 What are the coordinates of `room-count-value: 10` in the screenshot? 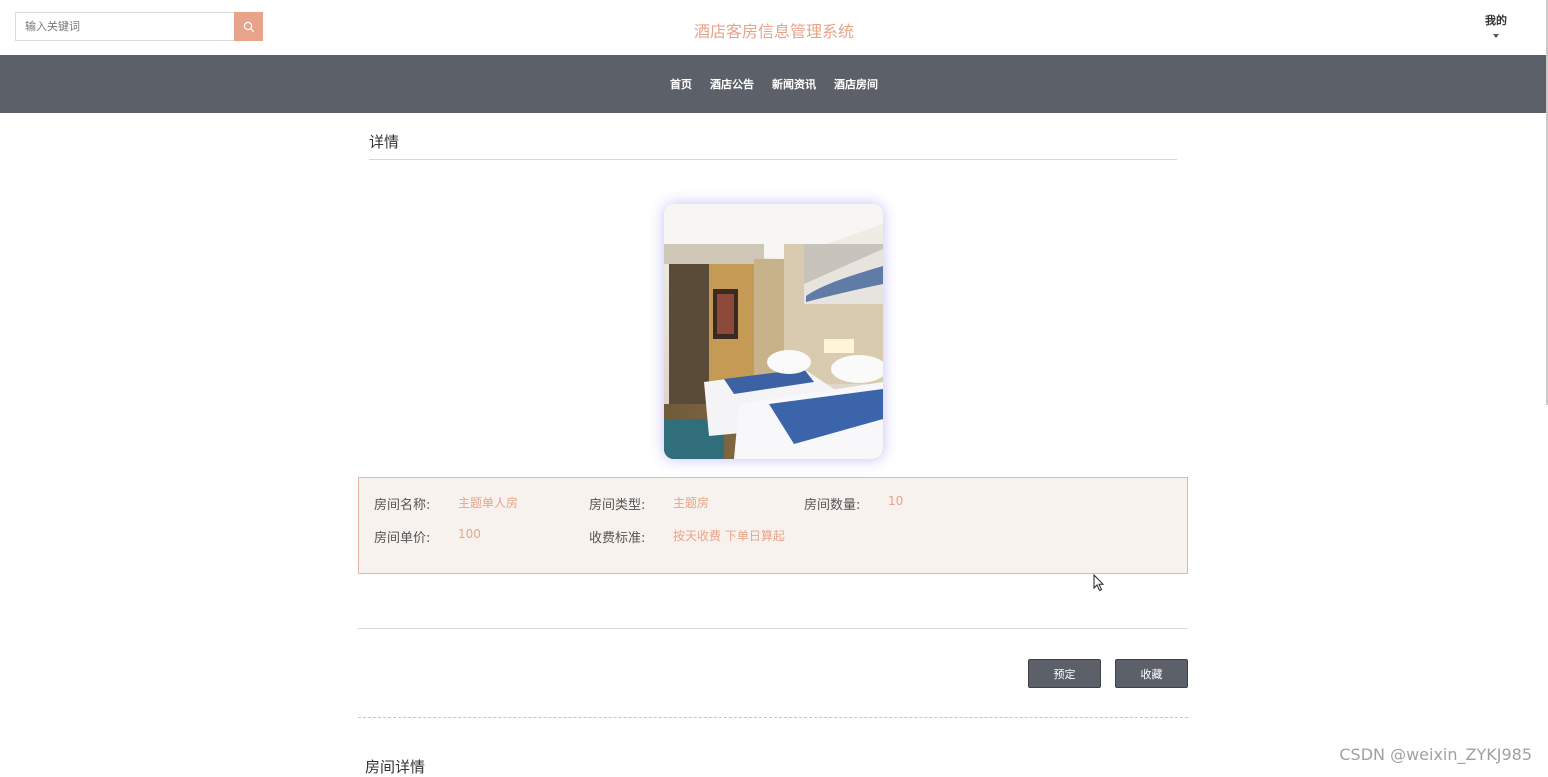 It's located at (896, 500).